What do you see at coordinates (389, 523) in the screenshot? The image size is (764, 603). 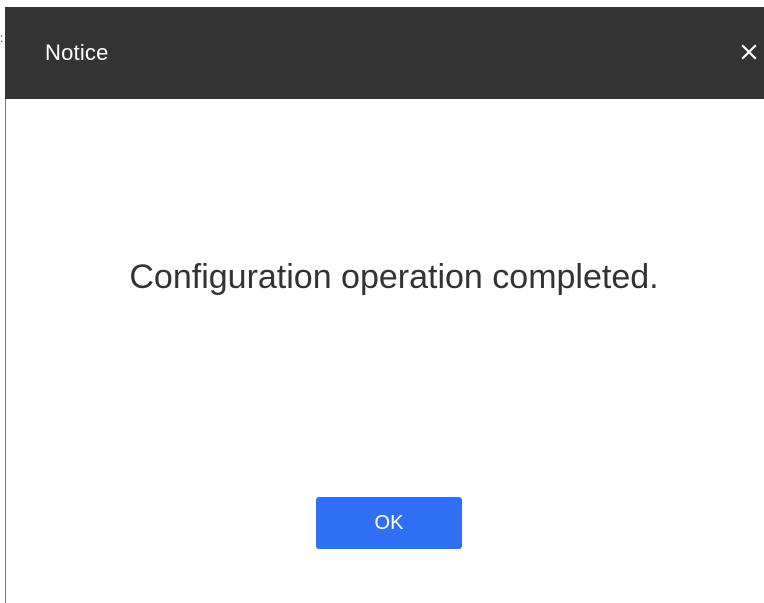 I see `ok-button: OK` at bounding box center [389, 523].